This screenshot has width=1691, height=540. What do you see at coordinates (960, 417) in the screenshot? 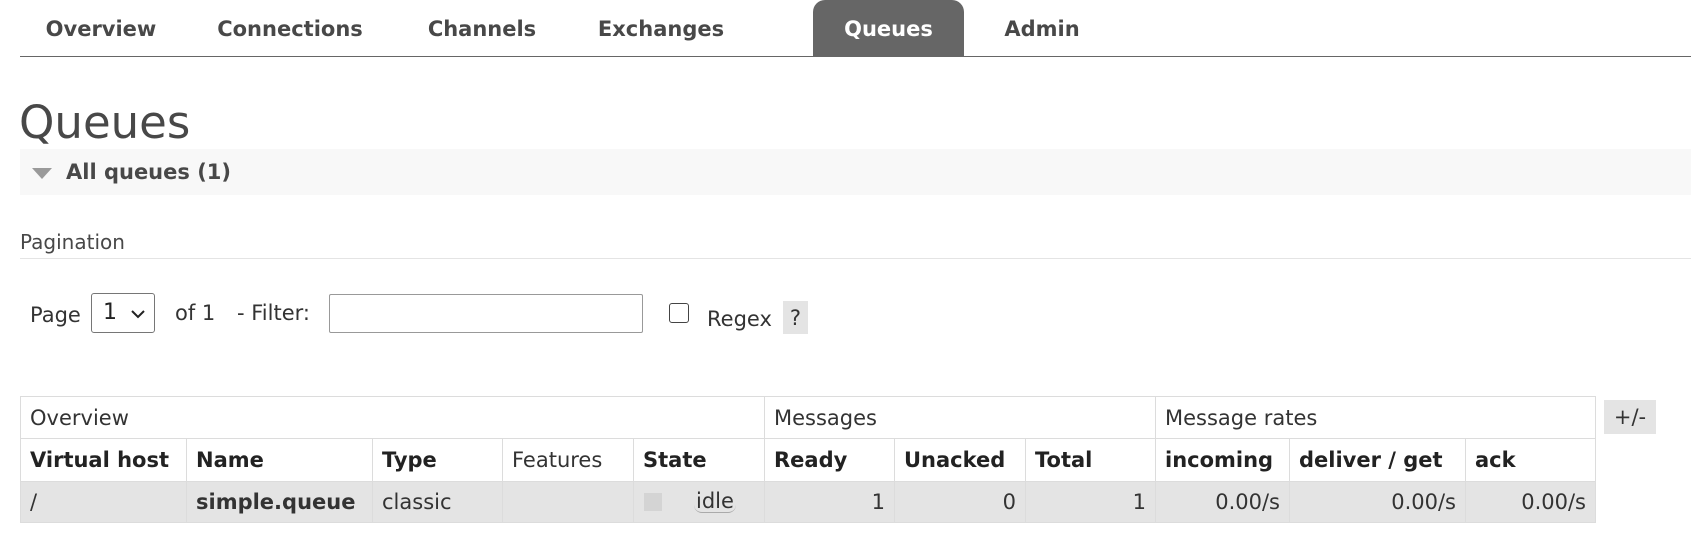
I see `group-header-messages: Messages` at bounding box center [960, 417].